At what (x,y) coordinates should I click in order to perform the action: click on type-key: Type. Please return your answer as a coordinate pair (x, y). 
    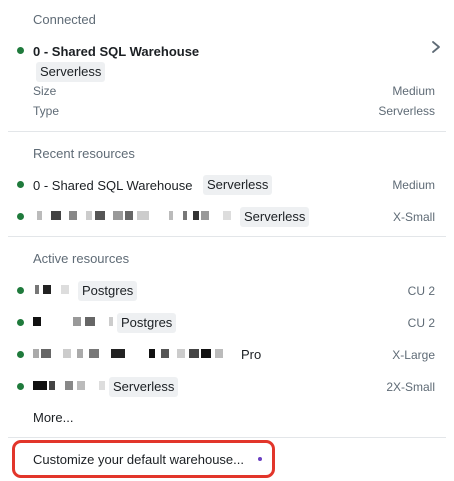
    Looking at the image, I should click on (46, 111).